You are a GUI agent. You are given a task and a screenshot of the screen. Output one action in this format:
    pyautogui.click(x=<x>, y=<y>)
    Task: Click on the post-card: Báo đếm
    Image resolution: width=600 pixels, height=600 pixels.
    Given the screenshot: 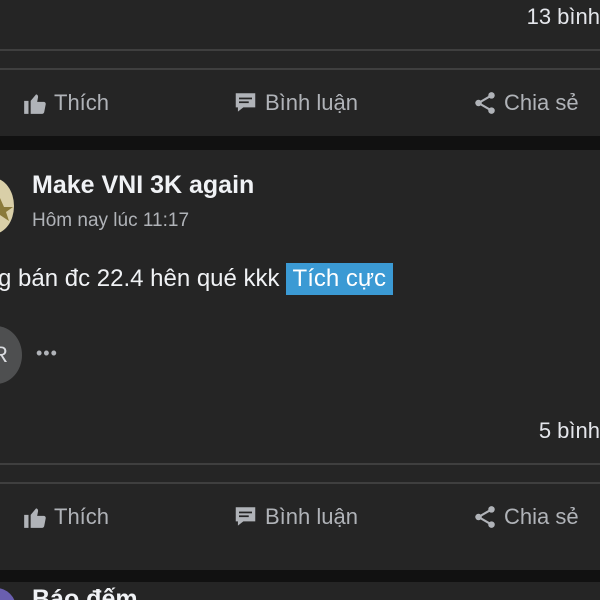 What is the action you would take?
    pyautogui.click(x=300, y=591)
    